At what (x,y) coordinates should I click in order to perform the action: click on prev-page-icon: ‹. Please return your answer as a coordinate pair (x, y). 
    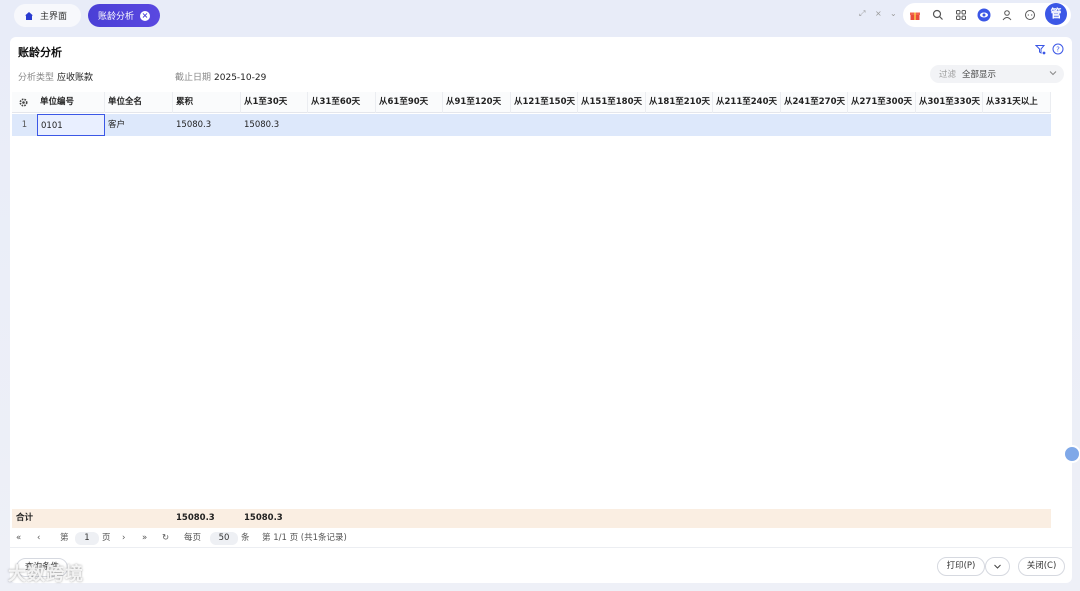
    Looking at the image, I should click on (38, 538).